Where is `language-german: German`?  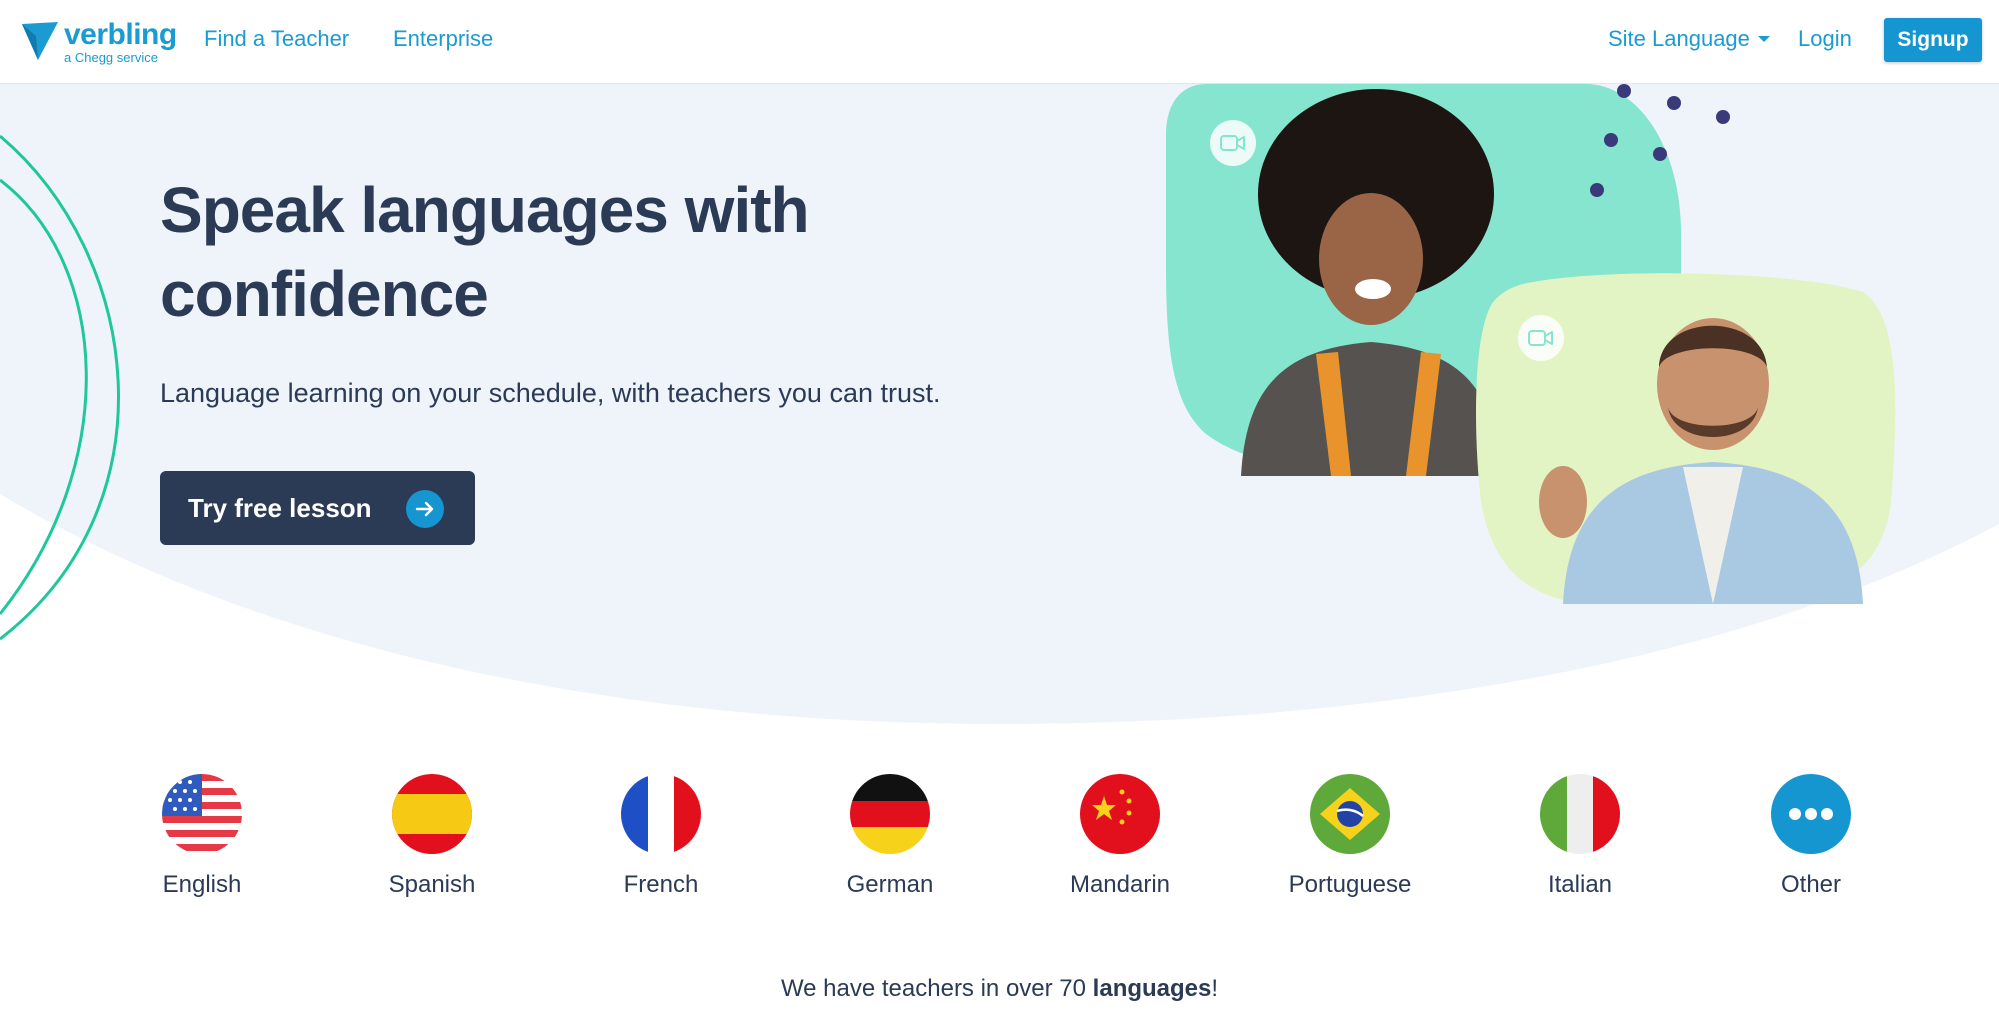 language-german: German is located at coordinates (890, 839).